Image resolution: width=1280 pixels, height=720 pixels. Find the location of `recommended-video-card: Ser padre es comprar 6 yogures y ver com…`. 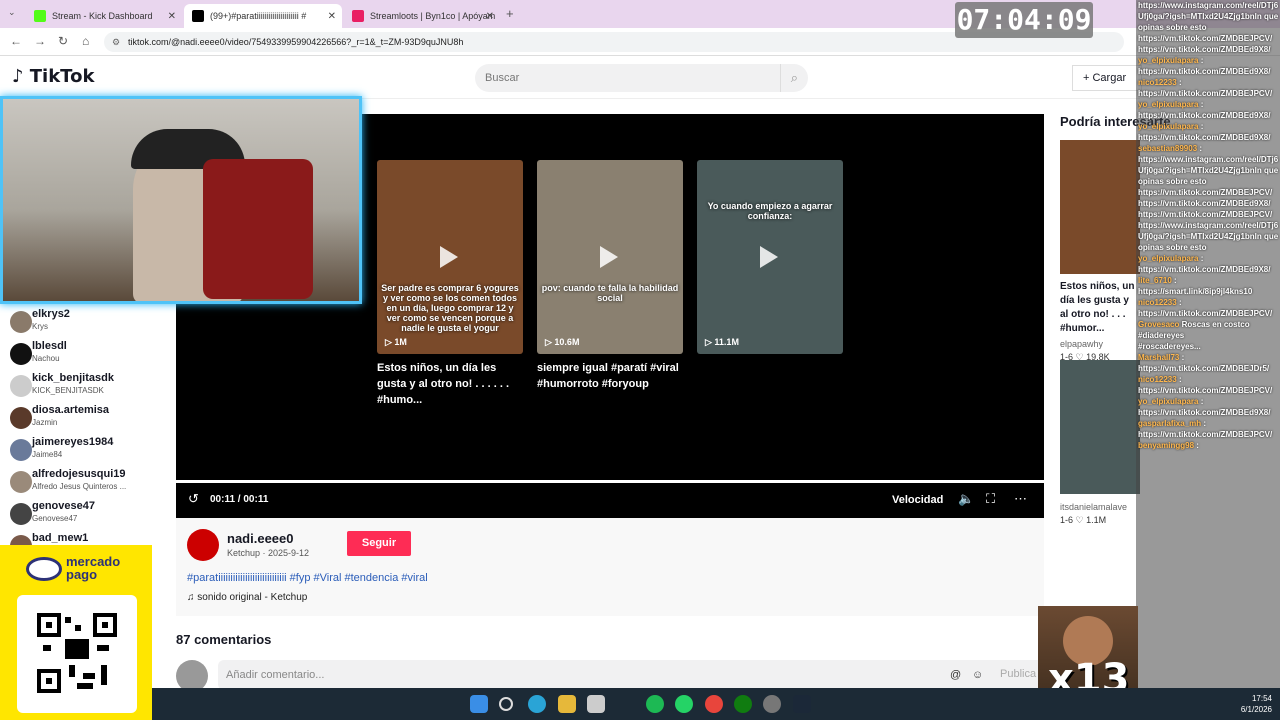

recommended-video-card: Ser padre es comprar 6 yogures y ver com… is located at coordinates (450, 257).